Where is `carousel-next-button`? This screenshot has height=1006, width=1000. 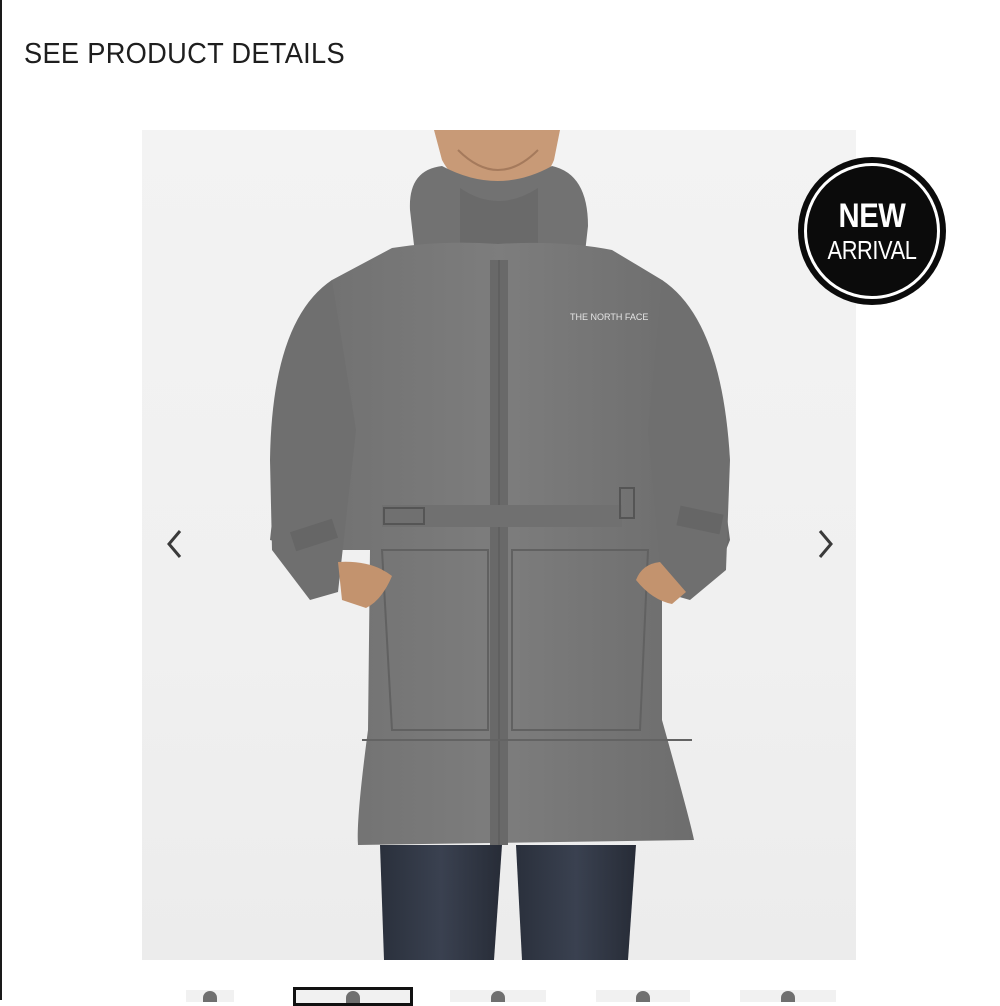
carousel-next-button is located at coordinates (825, 544).